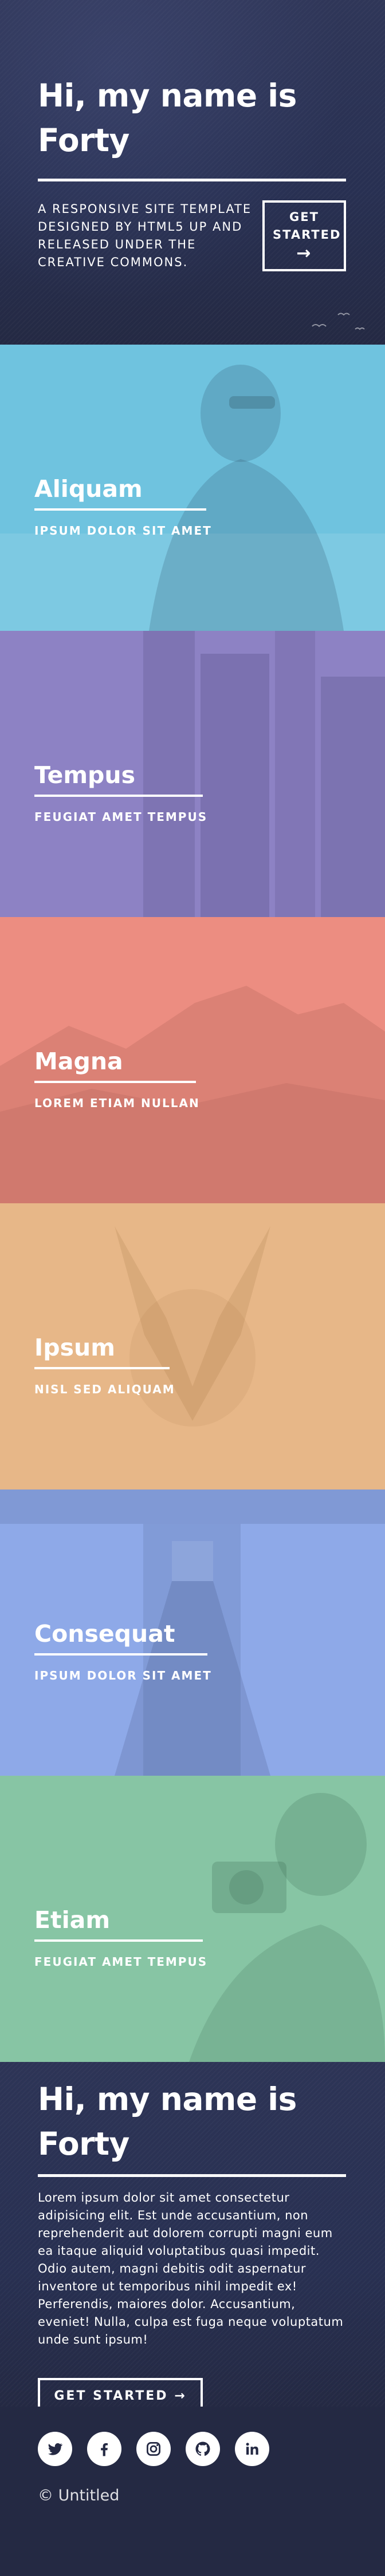  What do you see at coordinates (84, 775) in the screenshot?
I see `tile-title: Tempus` at bounding box center [84, 775].